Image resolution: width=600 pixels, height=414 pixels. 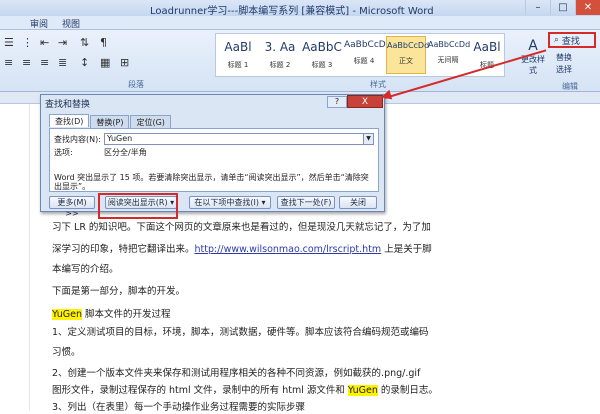 What do you see at coordinates (407, 390) in the screenshot?
I see `doc-text: 的录制日志。` at bounding box center [407, 390].